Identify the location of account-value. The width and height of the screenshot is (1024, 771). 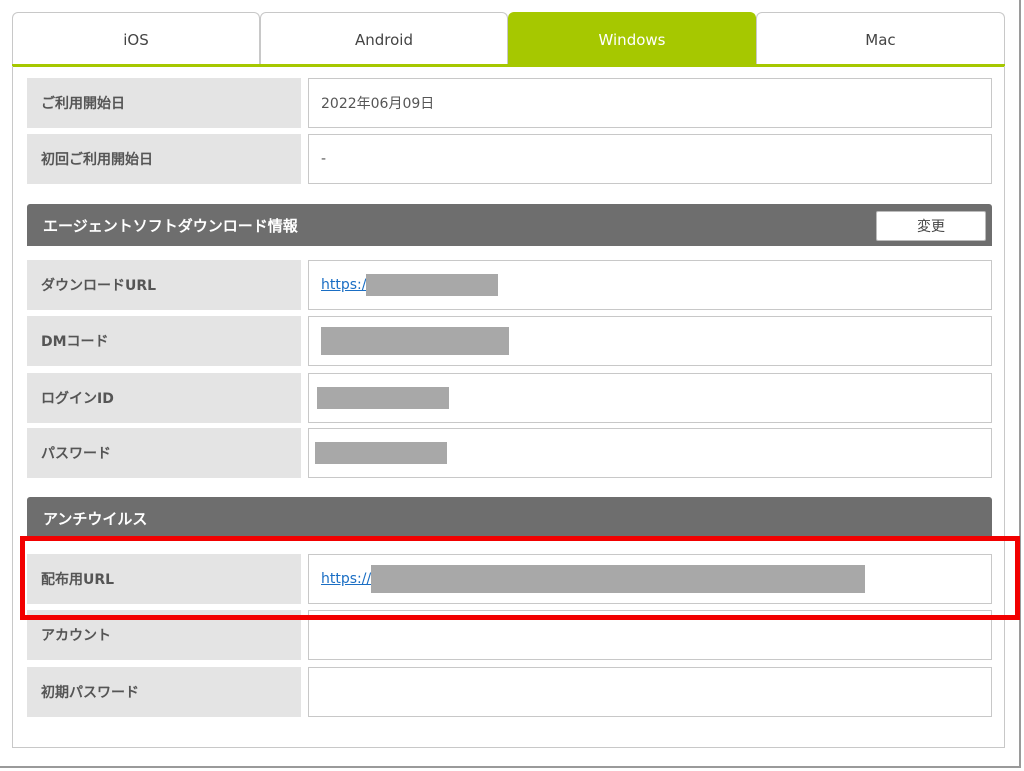
(650, 635).